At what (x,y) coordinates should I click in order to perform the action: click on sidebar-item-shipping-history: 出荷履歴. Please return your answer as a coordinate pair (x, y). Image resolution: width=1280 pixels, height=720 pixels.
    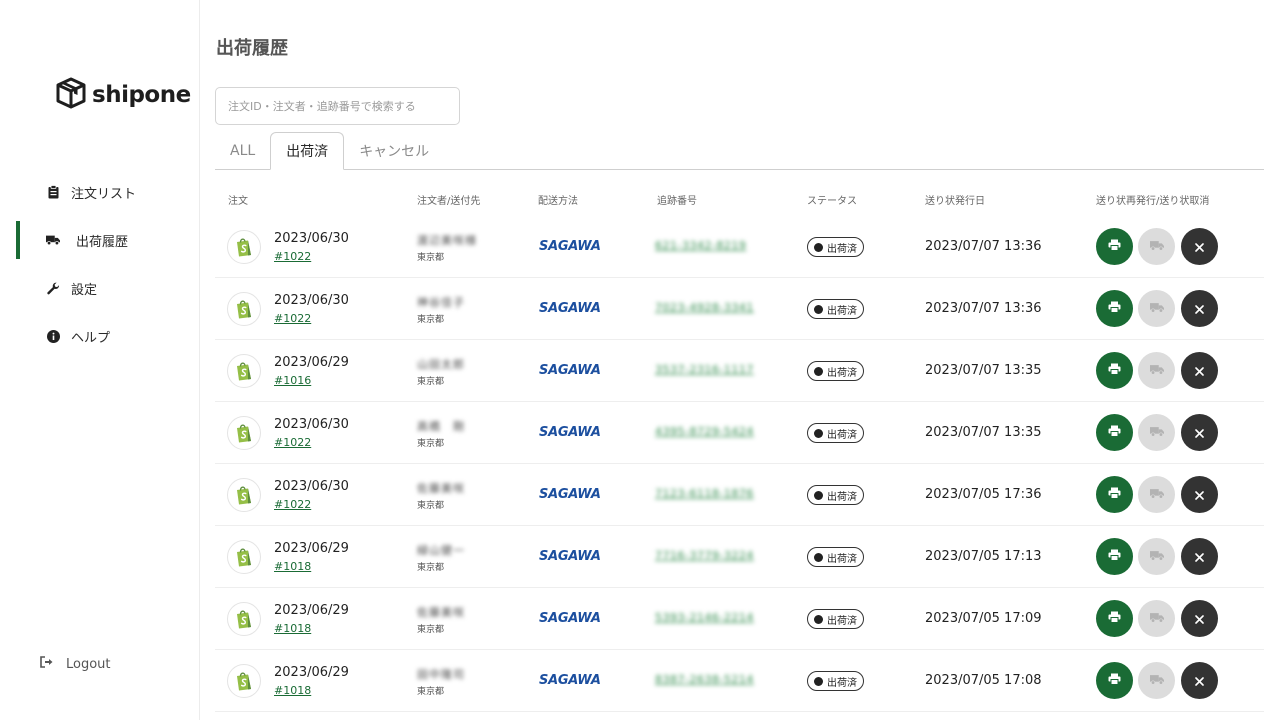
    Looking at the image, I should click on (99, 240).